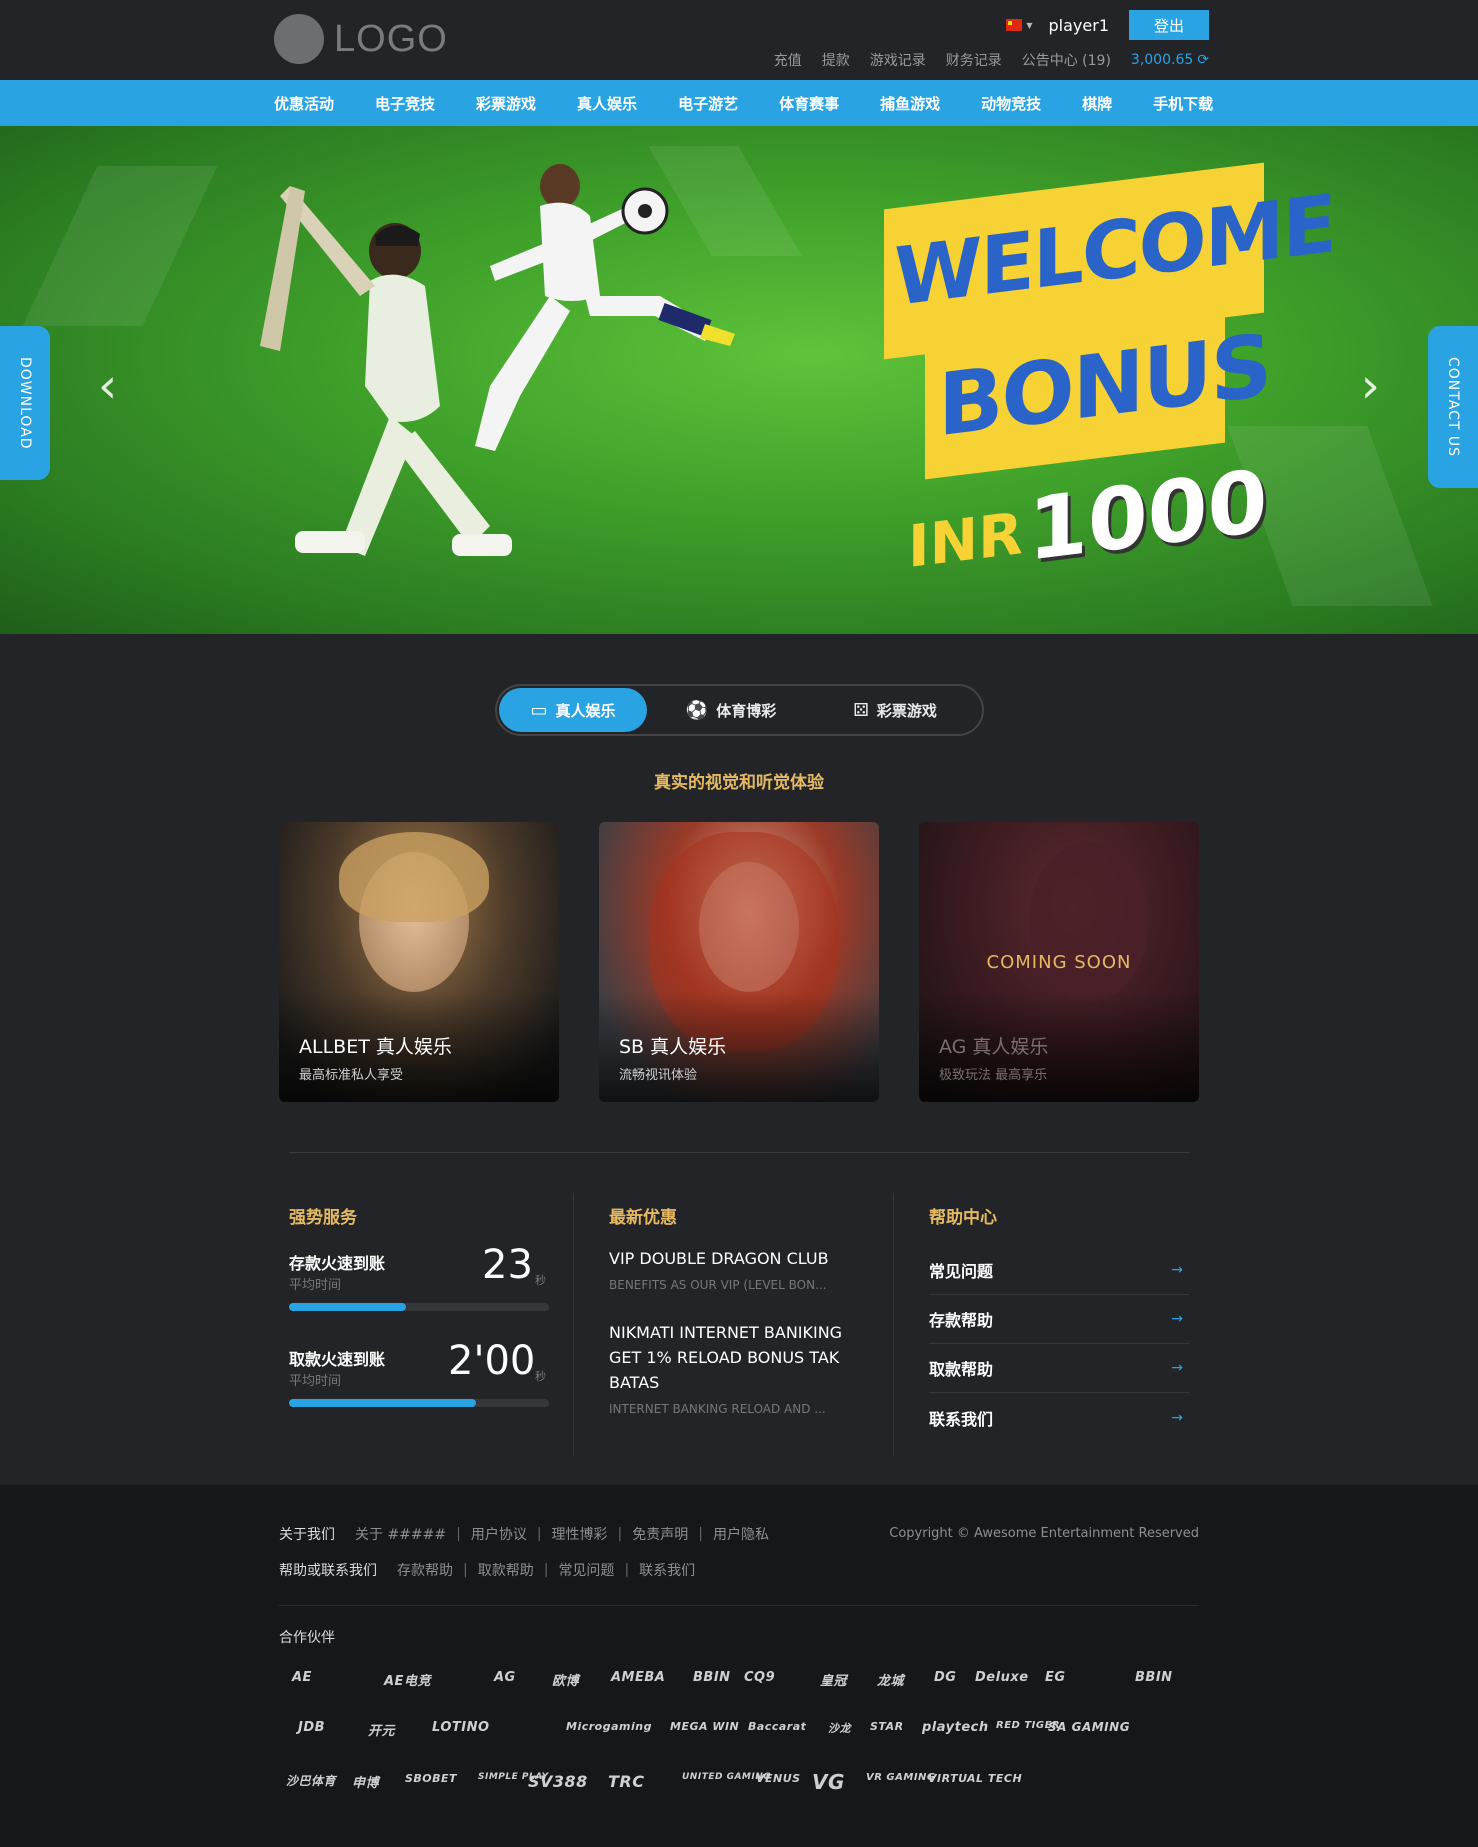 The image size is (1478, 1847). Describe the element at coordinates (539, 710) in the screenshot. I see `video-camera-icon: ▭` at that location.